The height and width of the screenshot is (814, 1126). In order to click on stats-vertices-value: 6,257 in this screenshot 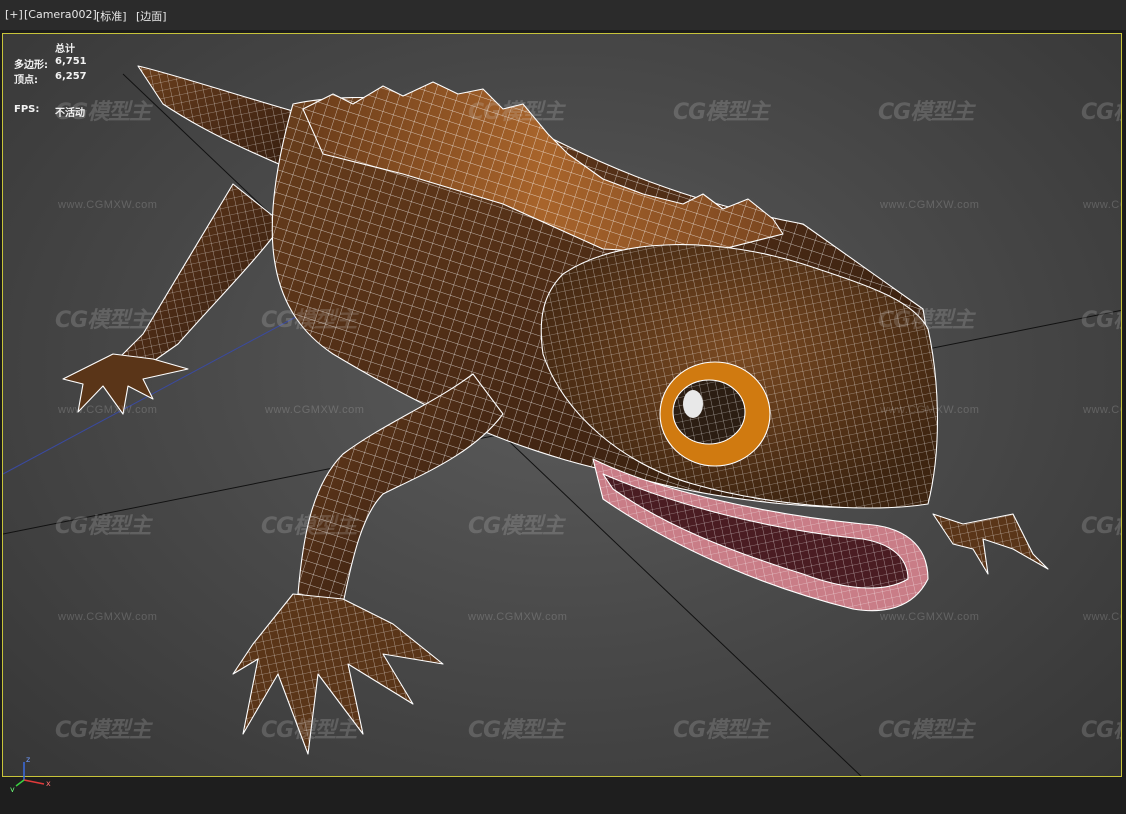, I will do `click(71, 76)`.